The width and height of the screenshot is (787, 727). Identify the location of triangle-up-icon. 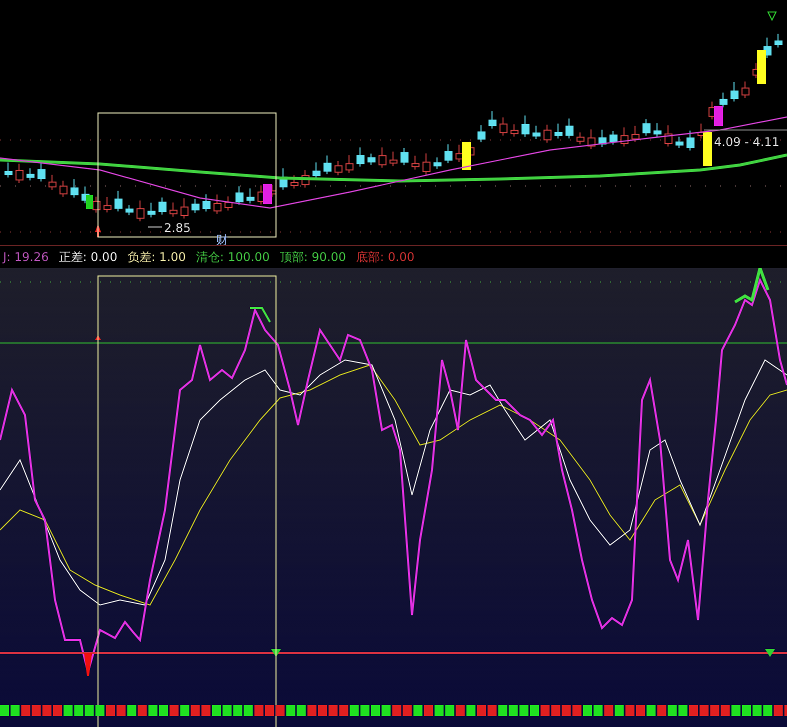
(98, 337).